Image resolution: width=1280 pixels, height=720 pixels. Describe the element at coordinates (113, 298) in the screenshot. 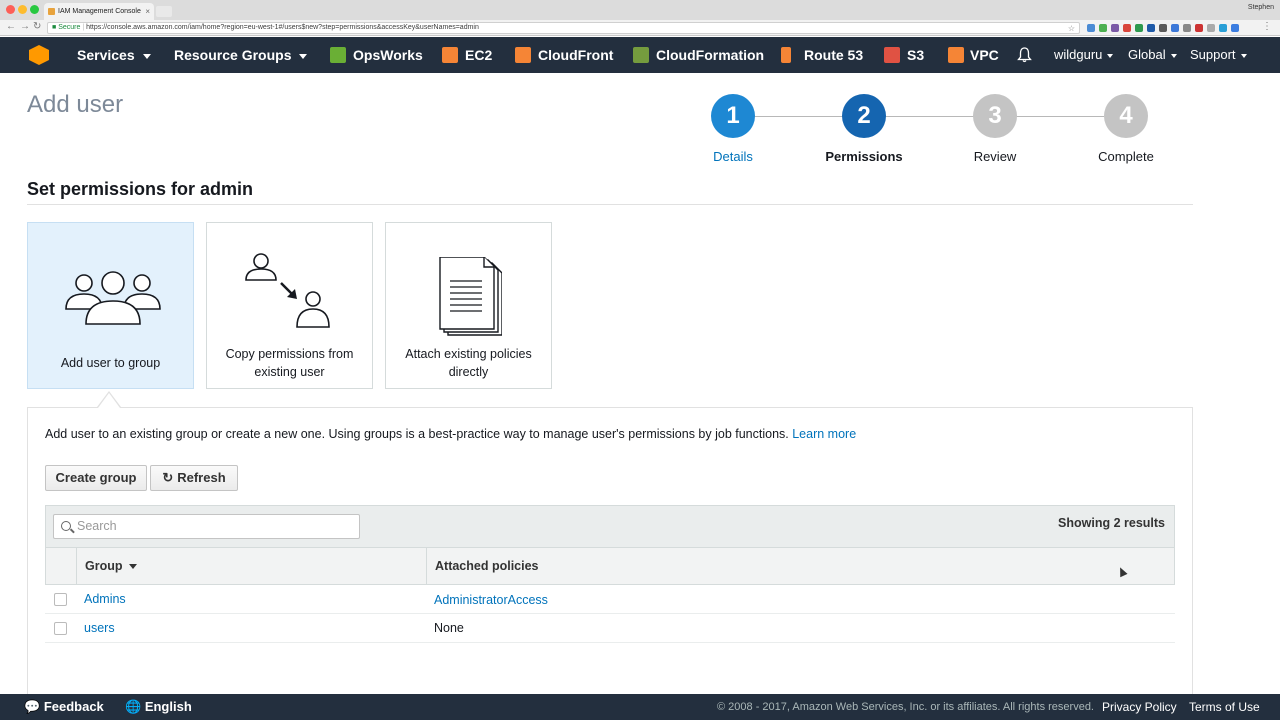

I see `group-users-icon` at that location.